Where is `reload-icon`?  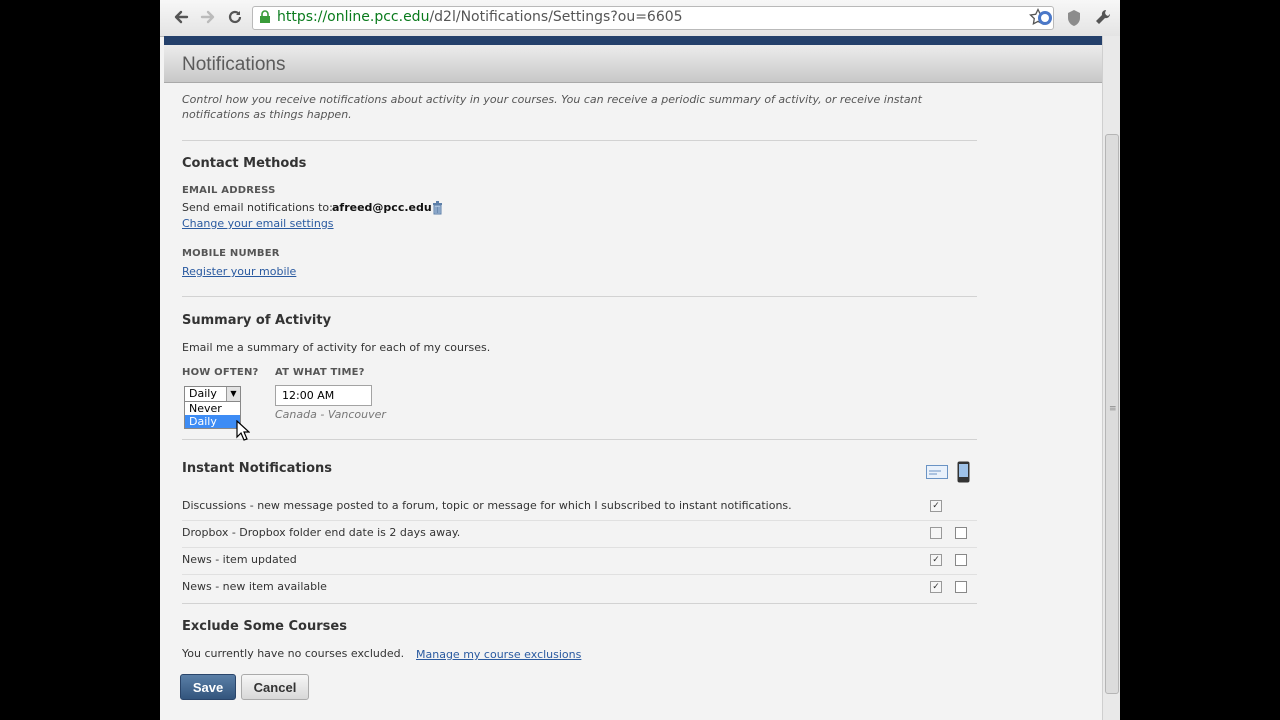 reload-icon is located at coordinates (235, 17).